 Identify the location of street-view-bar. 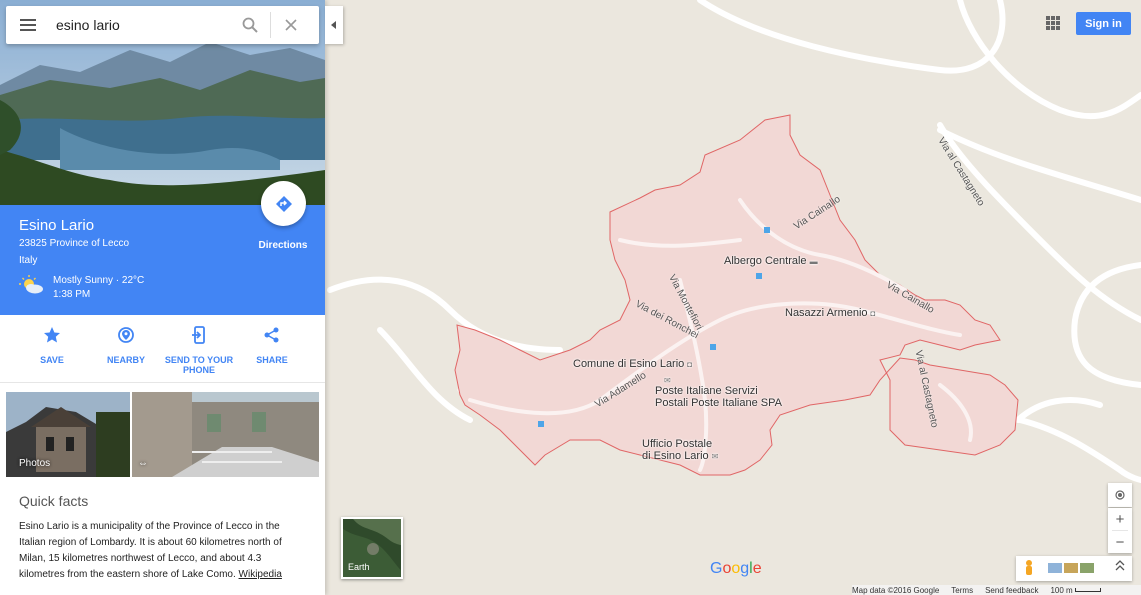
(1074, 568).